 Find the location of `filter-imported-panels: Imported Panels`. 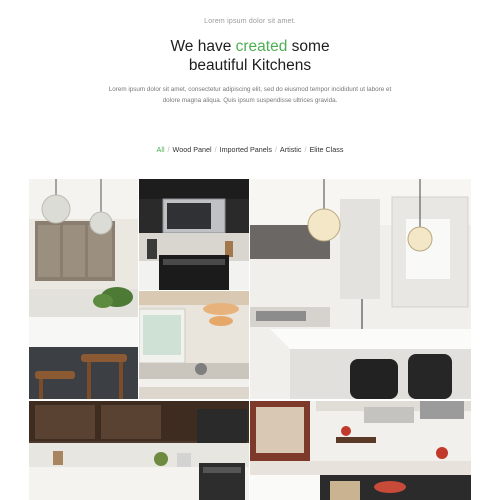

filter-imported-panels: Imported Panels is located at coordinates (246, 149).